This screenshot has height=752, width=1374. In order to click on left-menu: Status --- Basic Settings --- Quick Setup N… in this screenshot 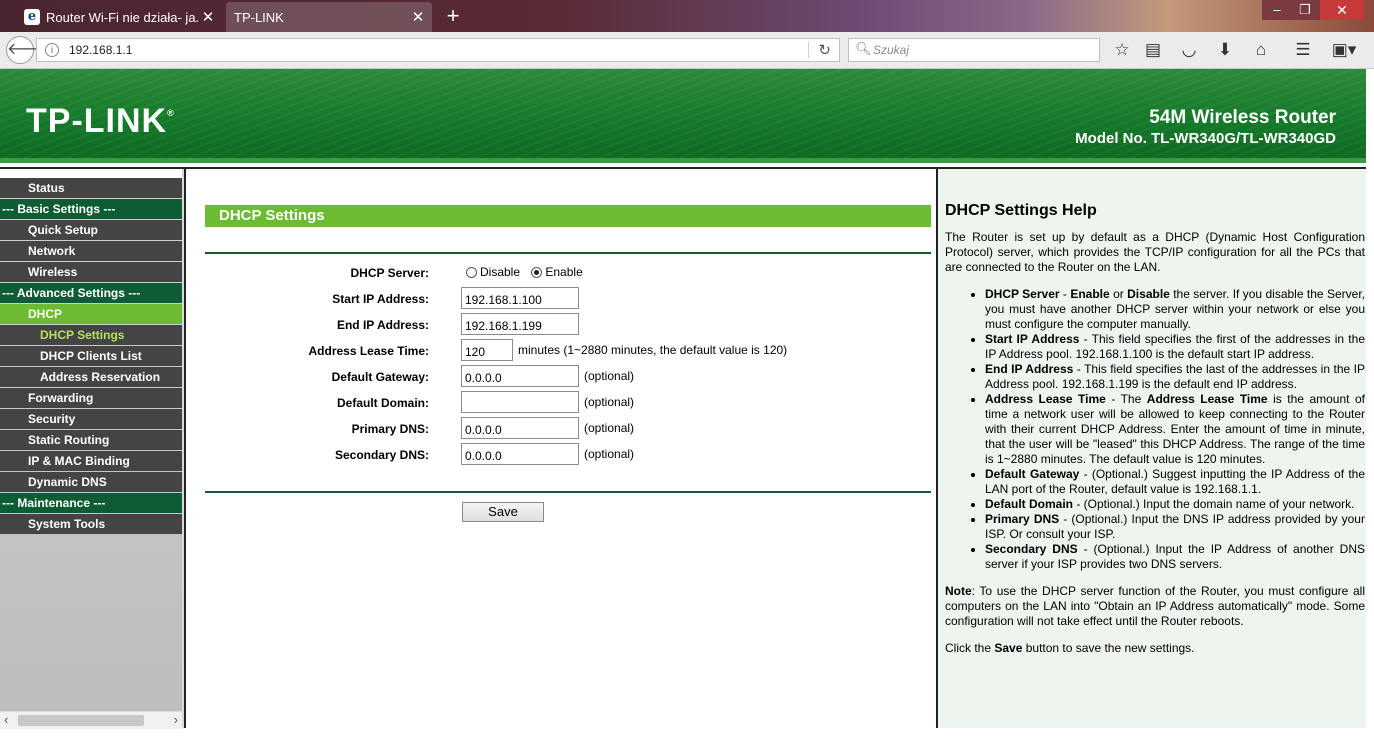, I will do `click(91, 445)`.